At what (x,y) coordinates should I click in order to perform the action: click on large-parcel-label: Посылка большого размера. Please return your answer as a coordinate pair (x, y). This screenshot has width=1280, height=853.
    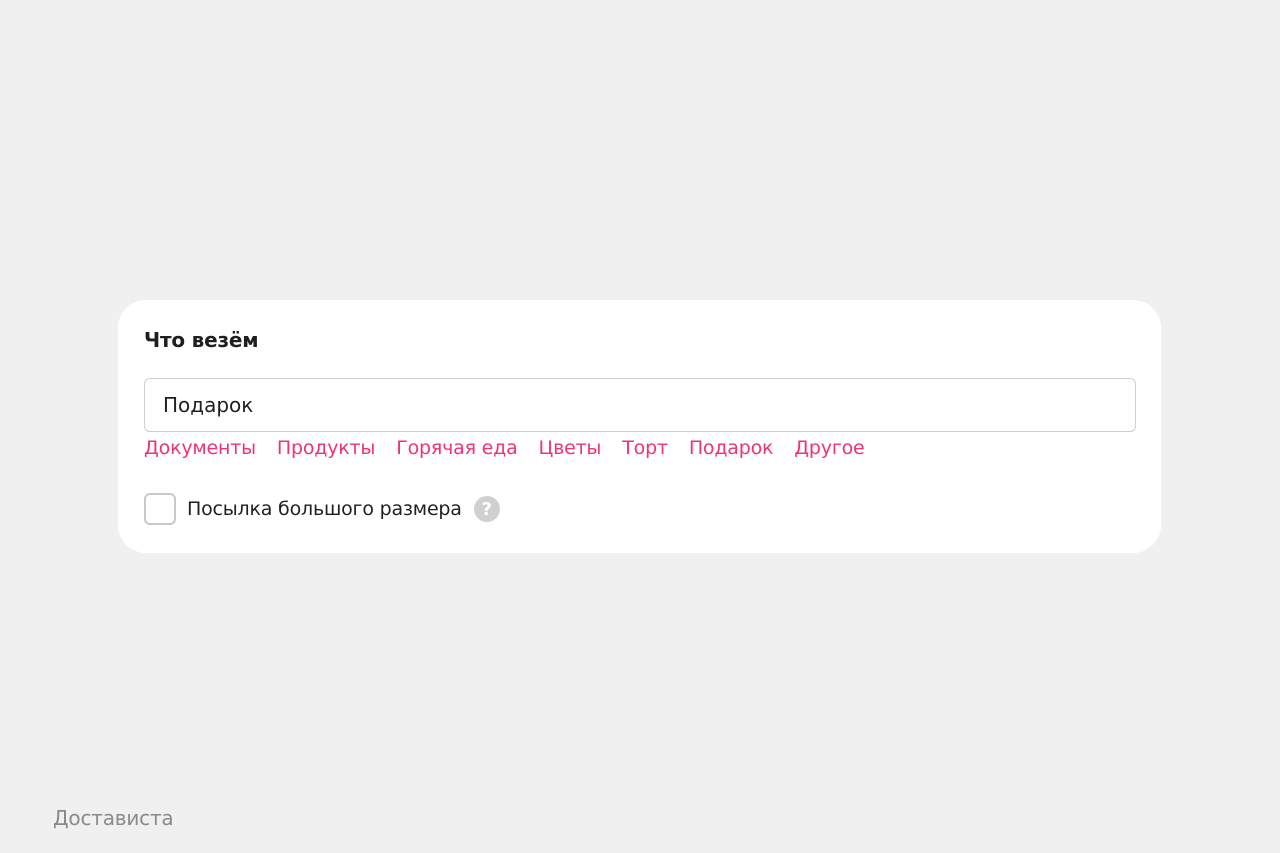
    Looking at the image, I should click on (324, 509).